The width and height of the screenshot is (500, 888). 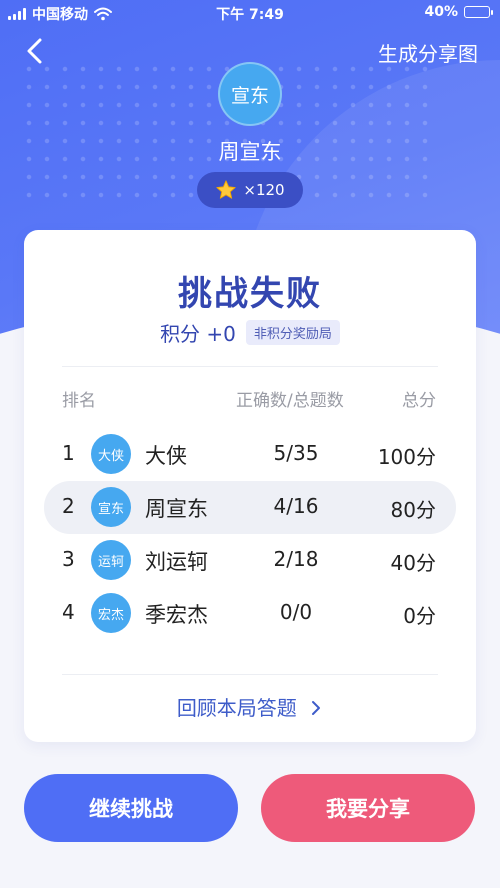 I want to click on row-correct: 5/35, so click(x=296, y=453).